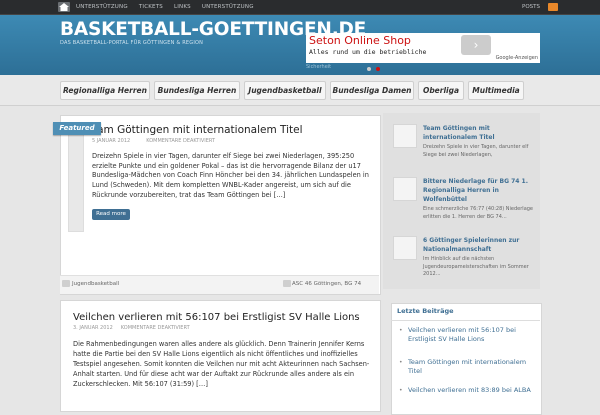  I want to click on post-date: 5 JANUAR 2012, so click(111, 141).